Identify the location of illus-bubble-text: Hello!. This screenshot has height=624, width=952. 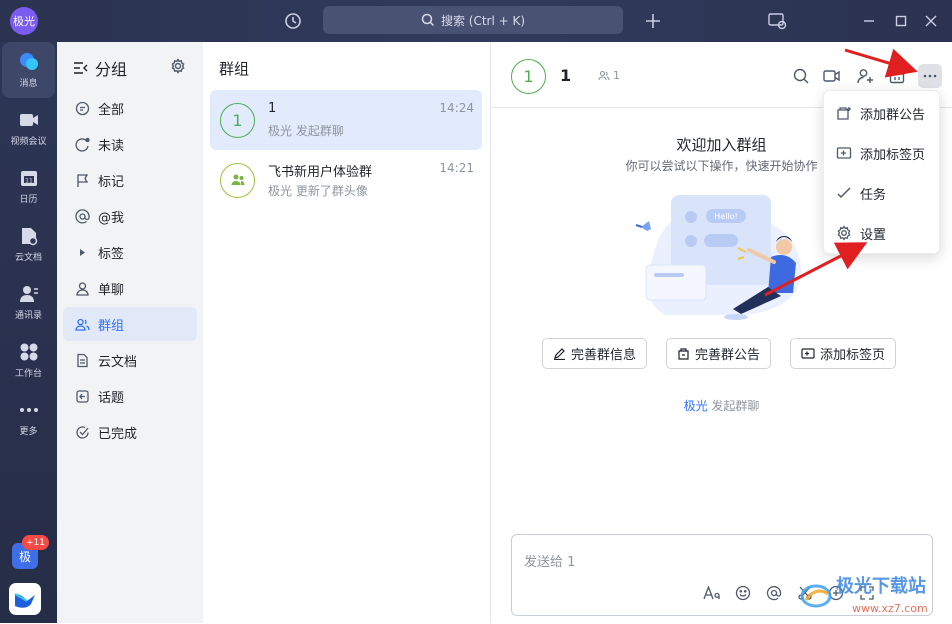
(725, 216).